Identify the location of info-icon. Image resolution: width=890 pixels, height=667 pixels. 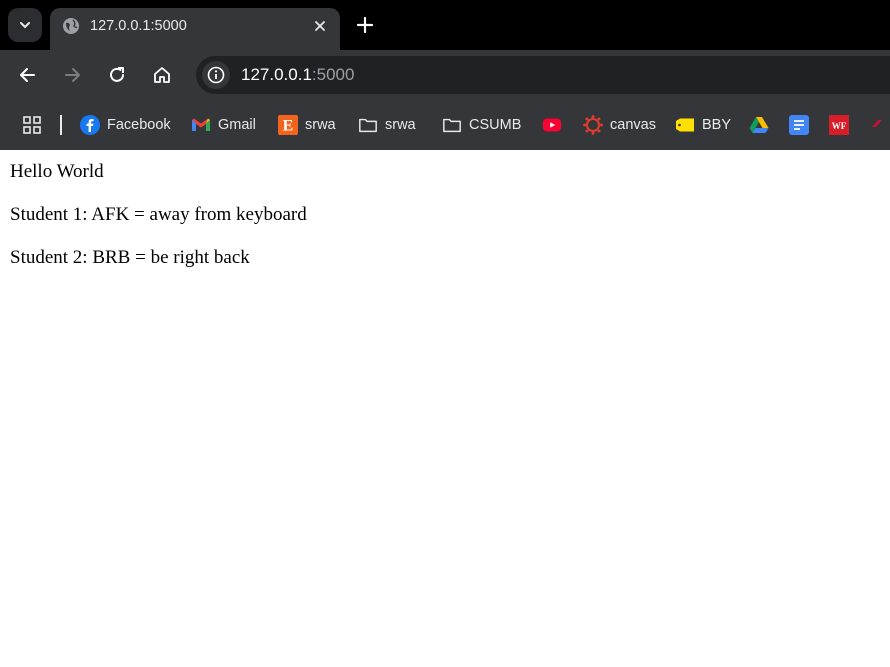
(216, 75).